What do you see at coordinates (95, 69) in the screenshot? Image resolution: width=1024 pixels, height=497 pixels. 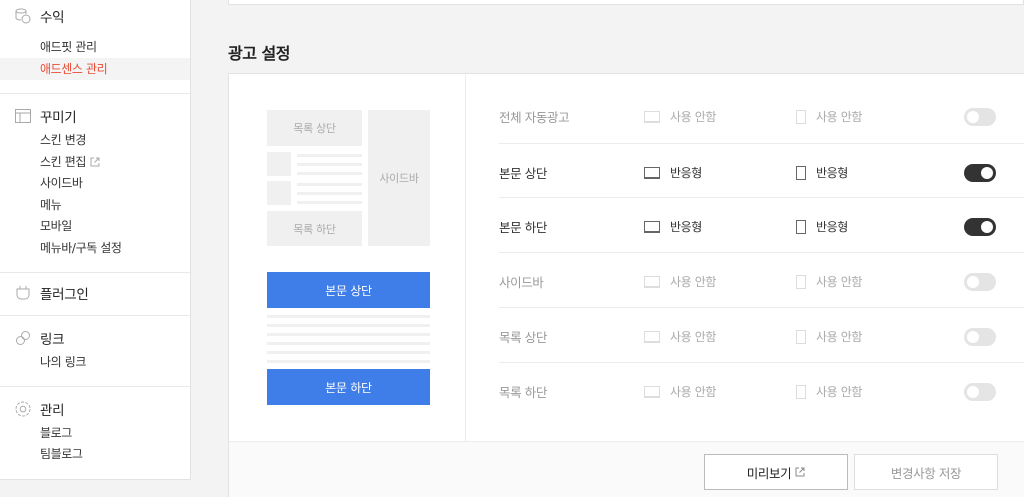 I see `sidebar-item-adsense: 애드센스 관리` at bounding box center [95, 69].